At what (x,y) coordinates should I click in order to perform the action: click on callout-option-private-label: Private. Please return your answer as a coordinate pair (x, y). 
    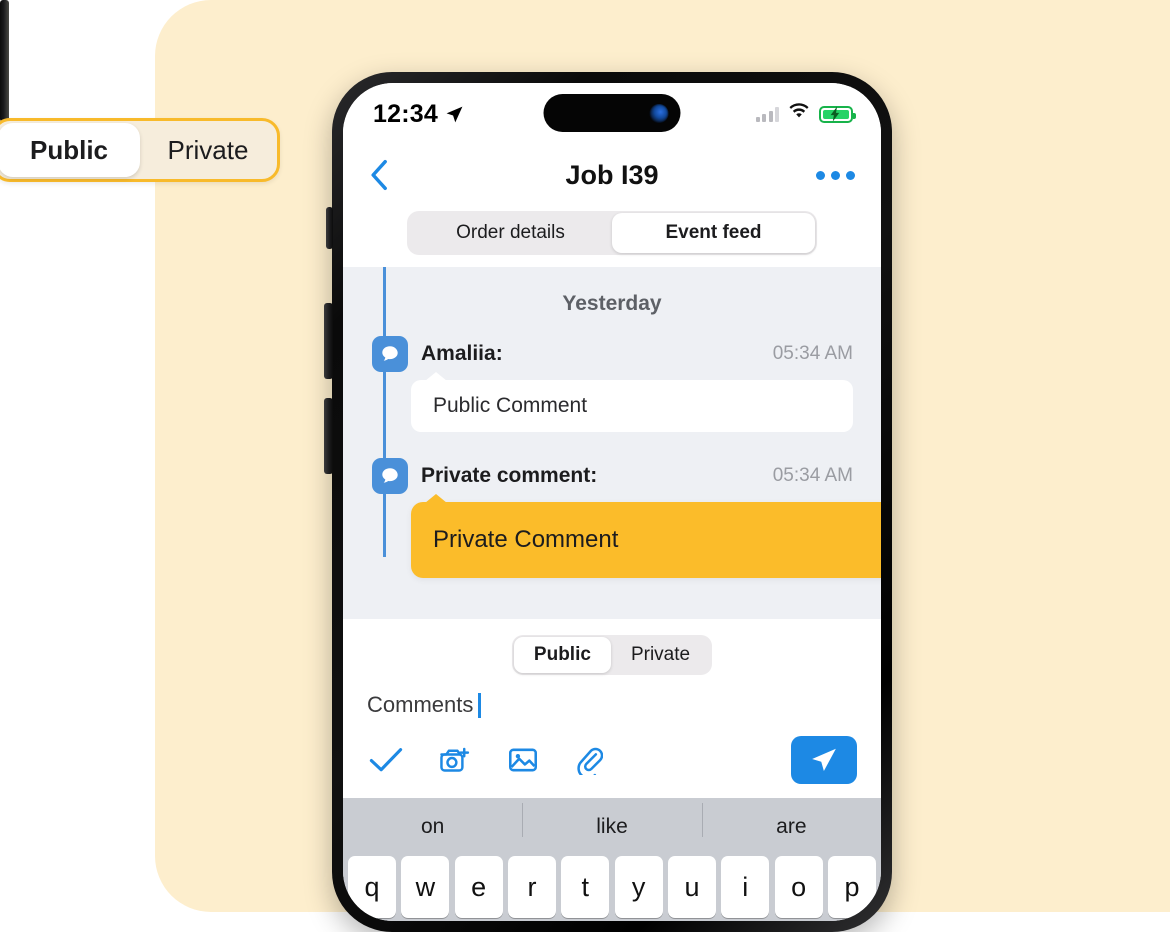
    Looking at the image, I should click on (208, 149).